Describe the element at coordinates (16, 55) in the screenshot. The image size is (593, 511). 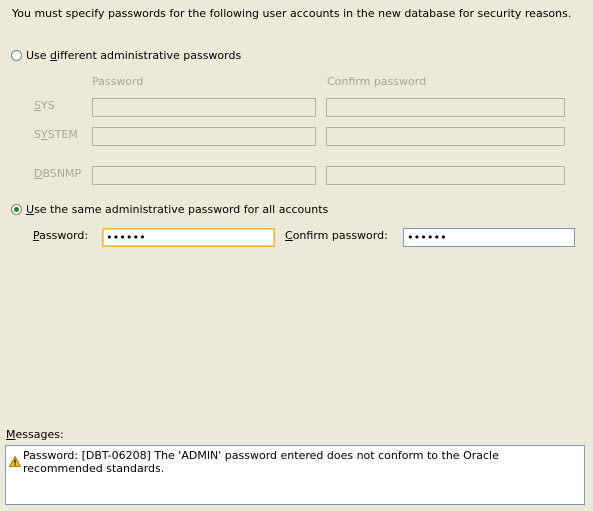
I see `radio-button-unchecked` at that location.